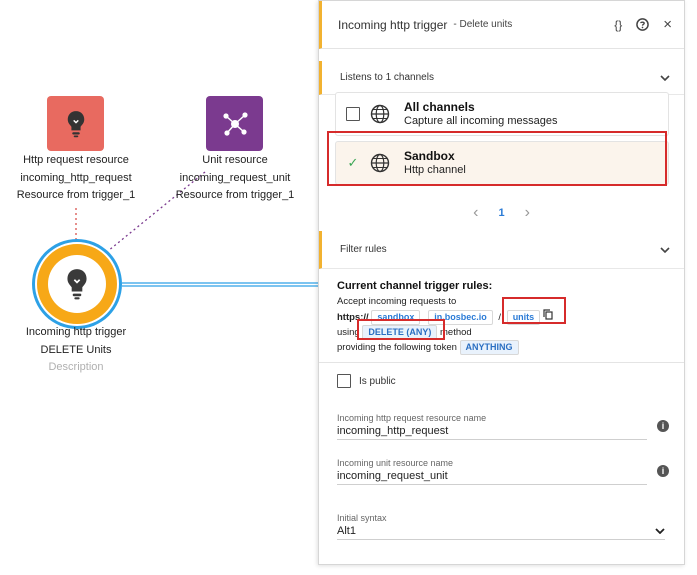 This screenshot has height=575, width=697. Describe the element at coordinates (475, 213) in the screenshot. I see `pager-prev-button: ‹` at that location.